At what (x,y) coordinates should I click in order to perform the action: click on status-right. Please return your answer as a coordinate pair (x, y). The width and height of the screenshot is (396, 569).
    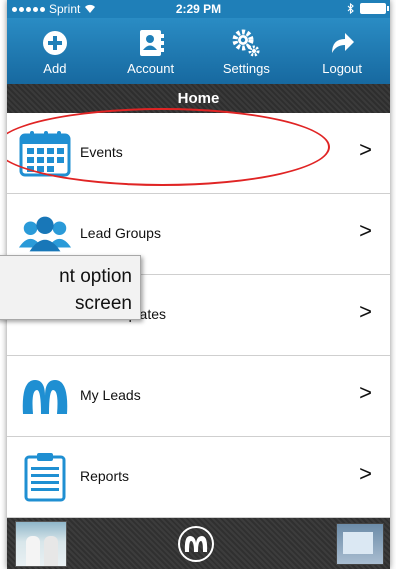
    Looking at the image, I should click on (368, 8).